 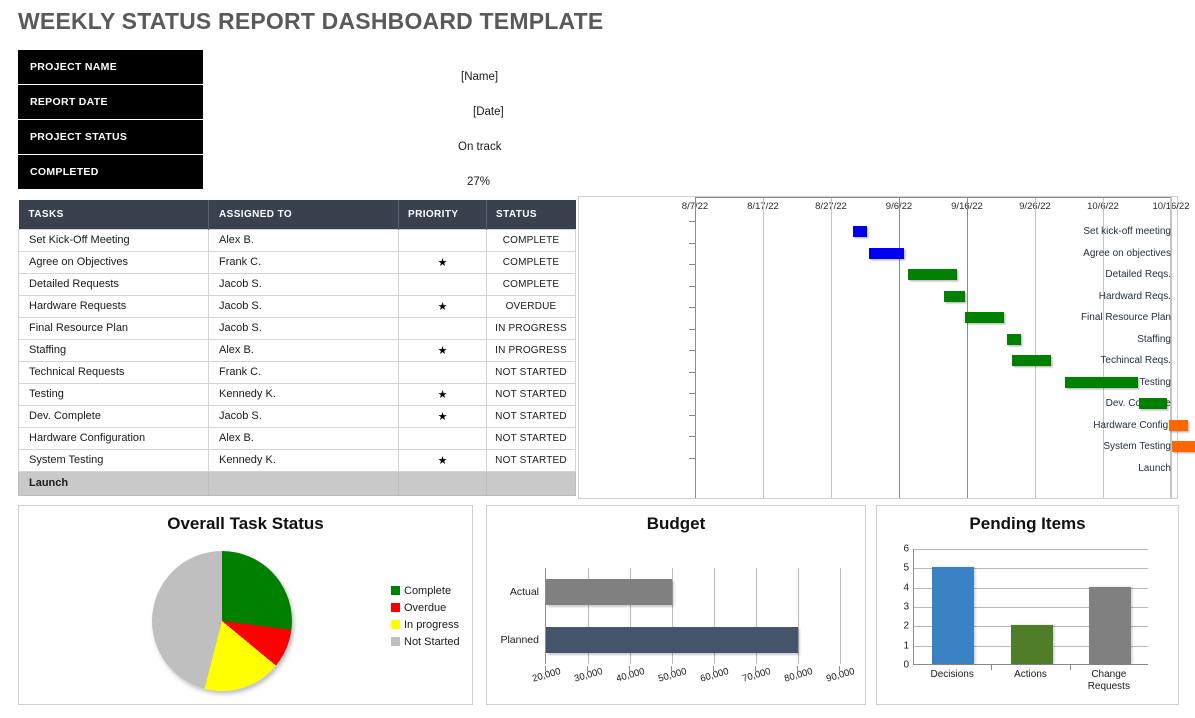 I want to click on table-row: Agree on Objectives Frank C. ★ COMPLETE, so click(x=297, y=262).